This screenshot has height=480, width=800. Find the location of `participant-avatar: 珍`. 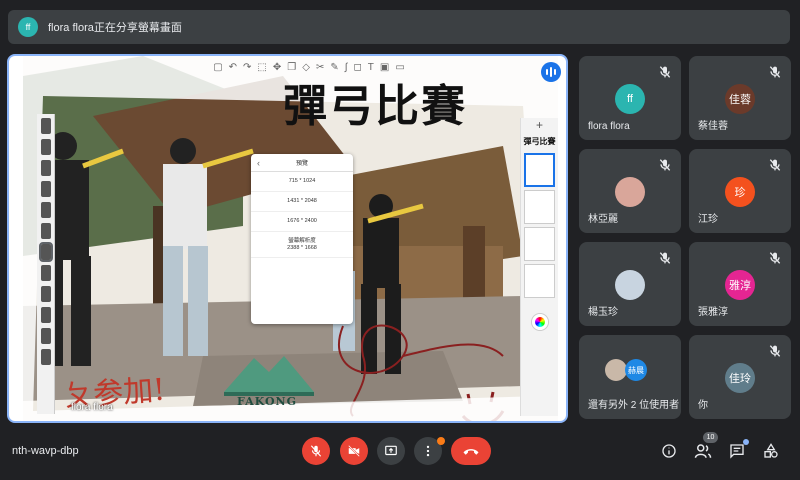

participant-avatar: 珍 is located at coordinates (740, 192).